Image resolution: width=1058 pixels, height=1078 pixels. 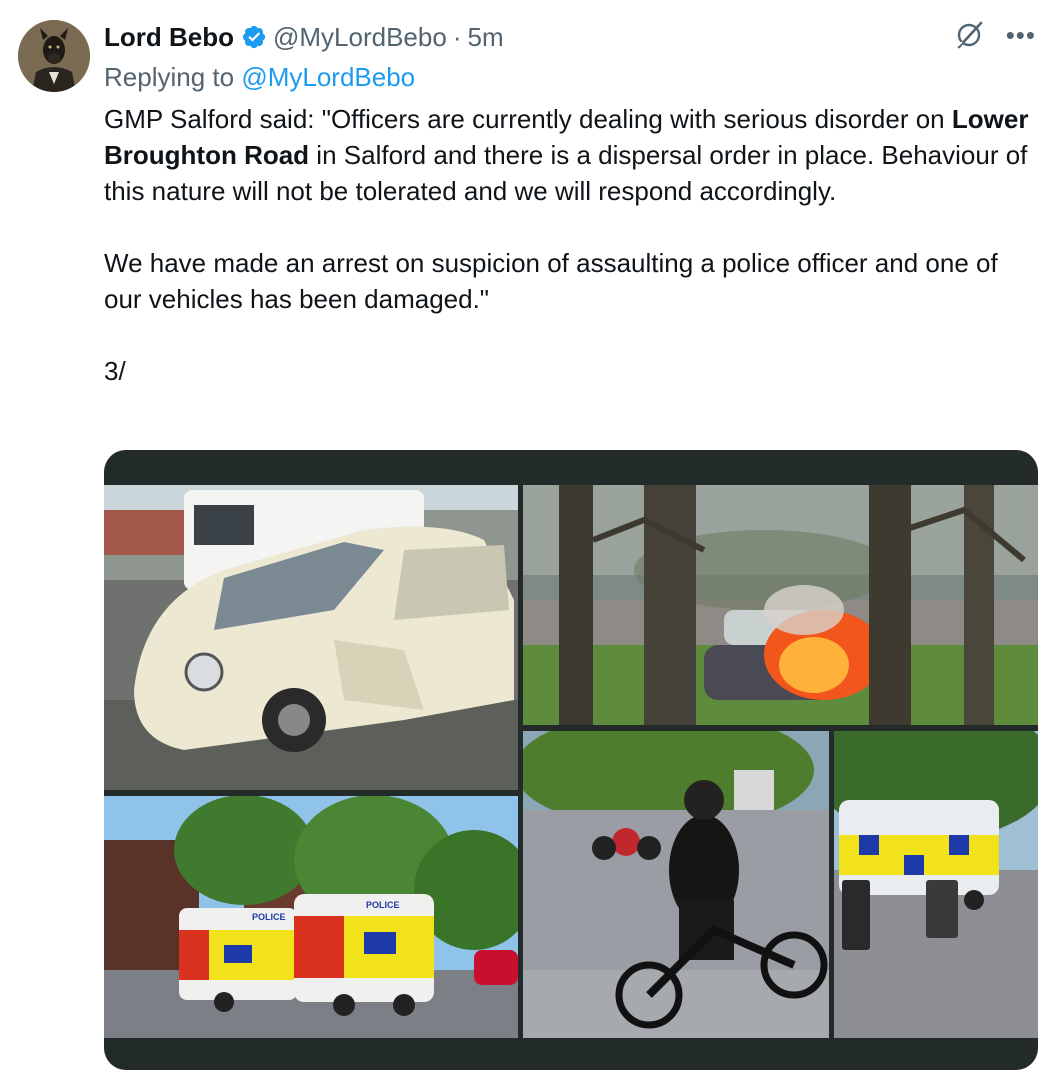 I want to click on grok-icon, so click(x=969, y=35).